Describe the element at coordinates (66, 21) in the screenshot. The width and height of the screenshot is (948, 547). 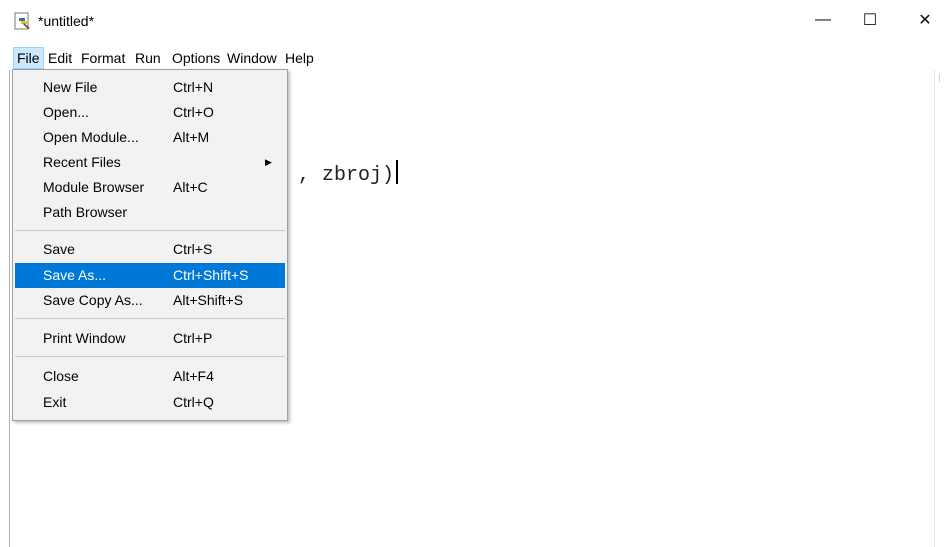
I see `window-title: *untitled*` at that location.